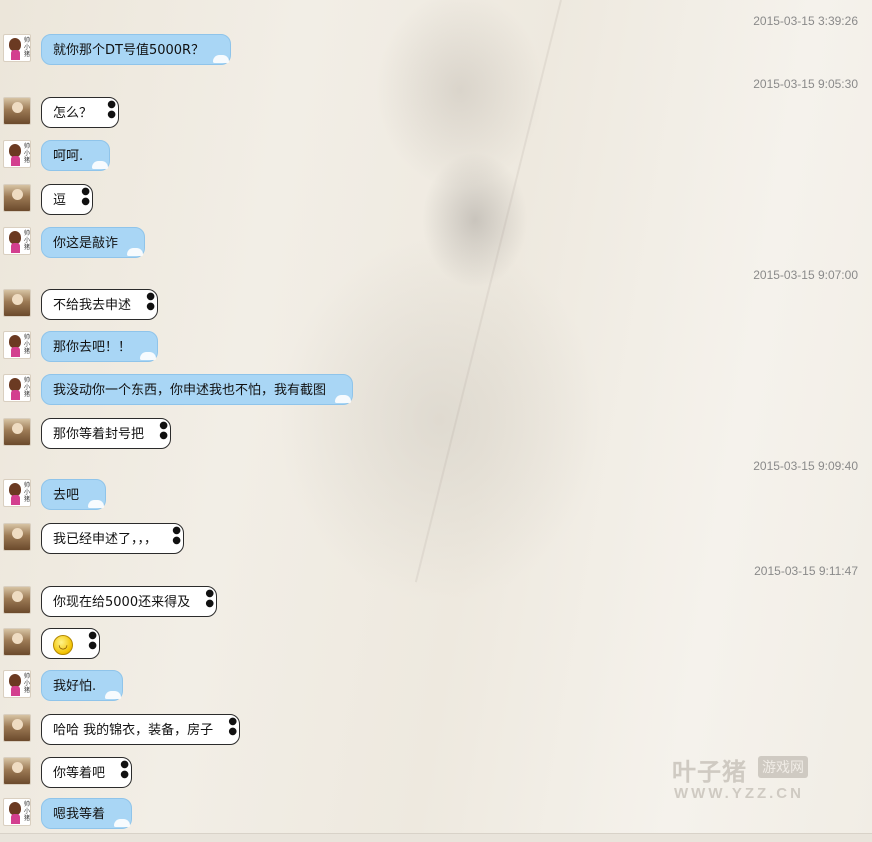 Image resolution: width=872 pixels, height=842 pixels. What do you see at coordinates (709, 772) in the screenshot?
I see `watermark-brand: 叶子猪` at bounding box center [709, 772].